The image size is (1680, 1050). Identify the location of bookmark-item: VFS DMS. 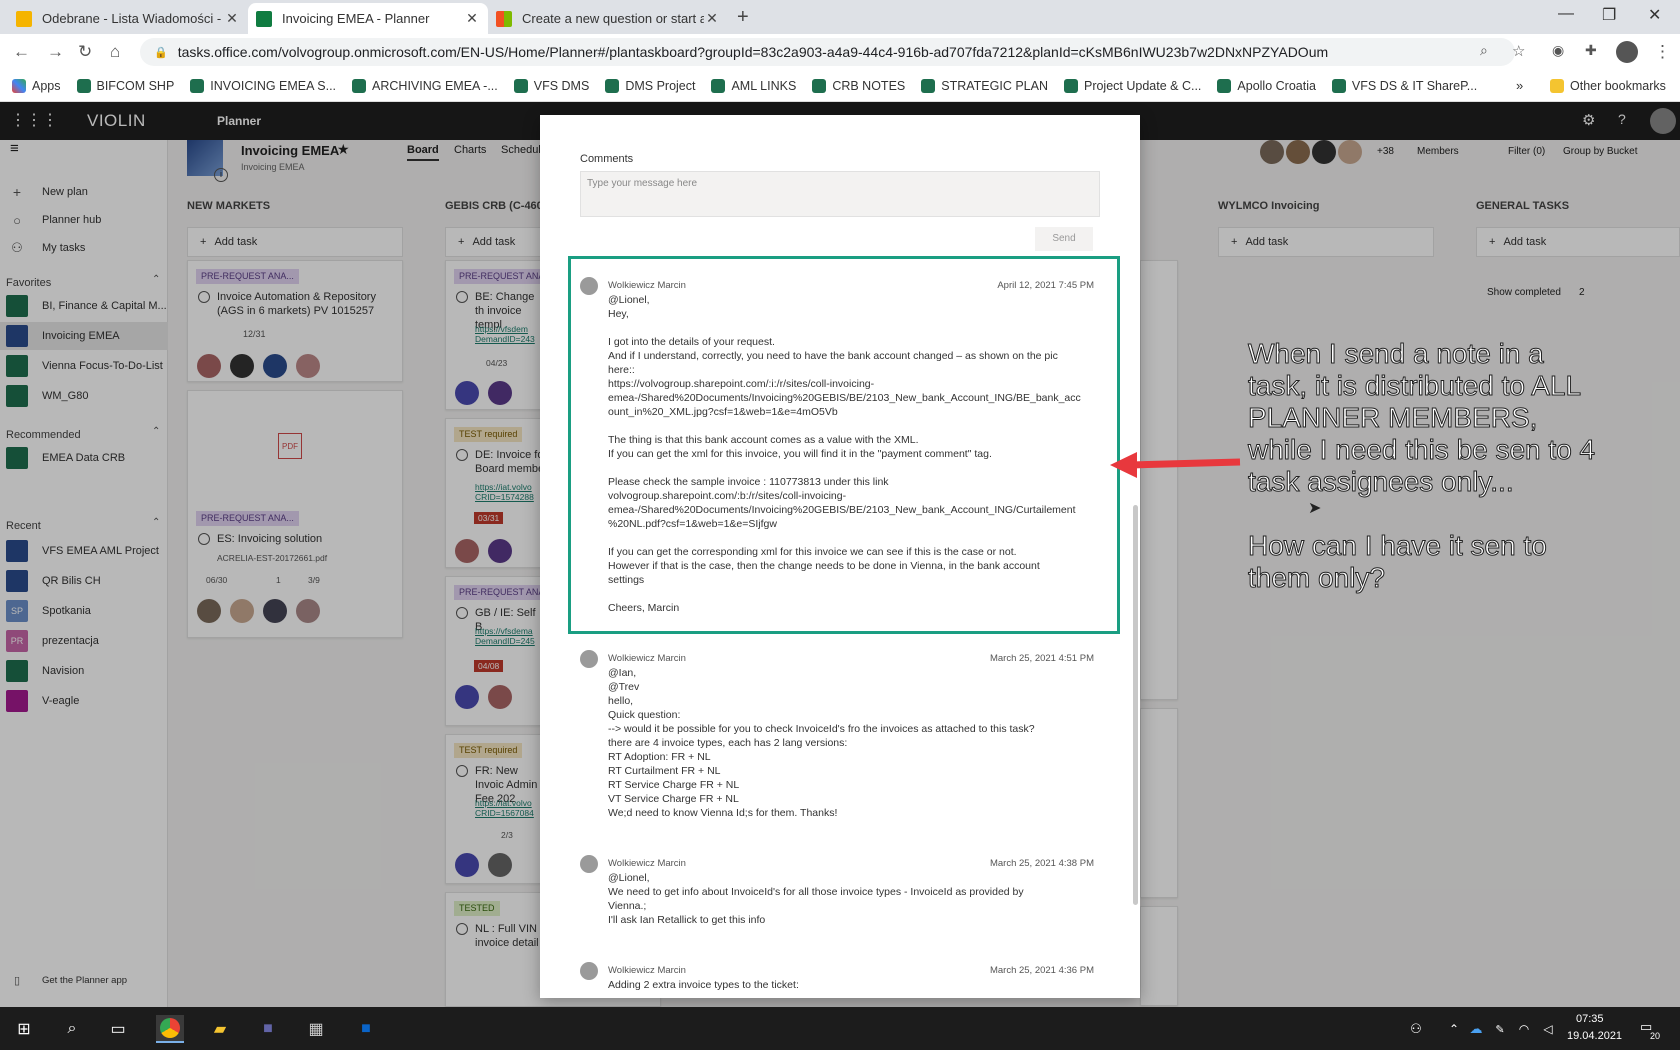
(551, 85).